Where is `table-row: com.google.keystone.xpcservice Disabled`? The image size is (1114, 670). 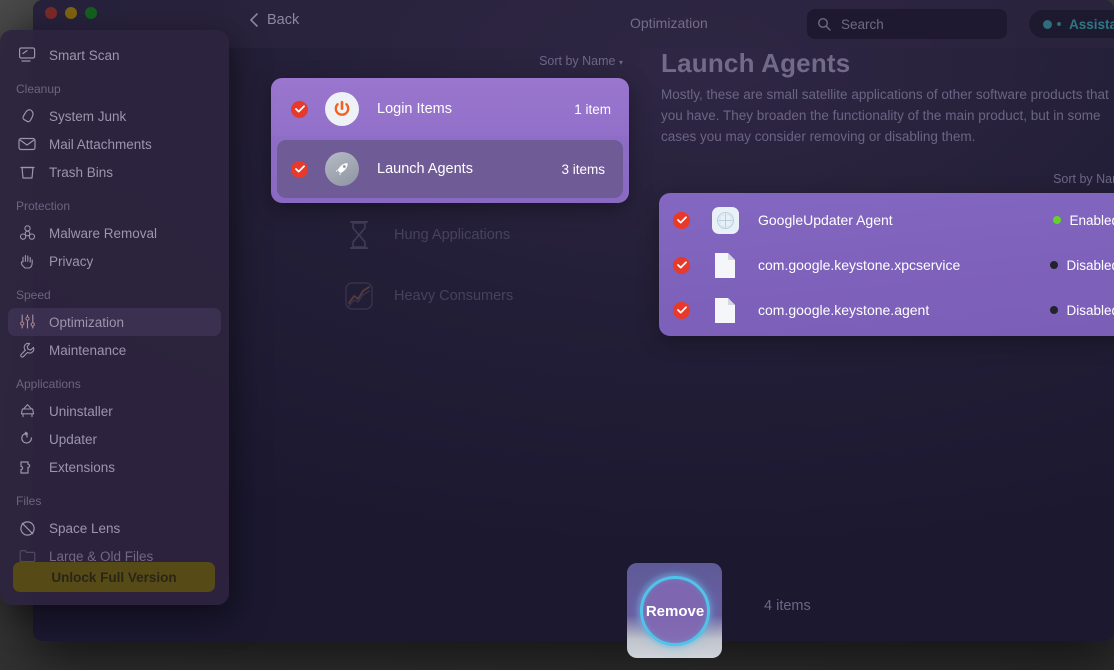
table-row: com.google.keystone.xpcservice Disabled is located at coordinates (886, 264).